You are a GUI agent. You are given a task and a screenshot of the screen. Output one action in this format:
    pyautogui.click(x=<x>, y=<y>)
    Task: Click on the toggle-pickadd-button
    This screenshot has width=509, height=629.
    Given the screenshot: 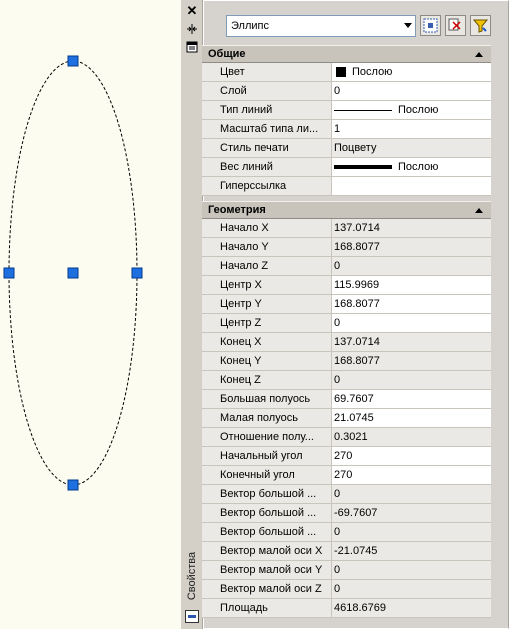 What is the action you would take?
    pyautogui.click(x=430, y=25)
    